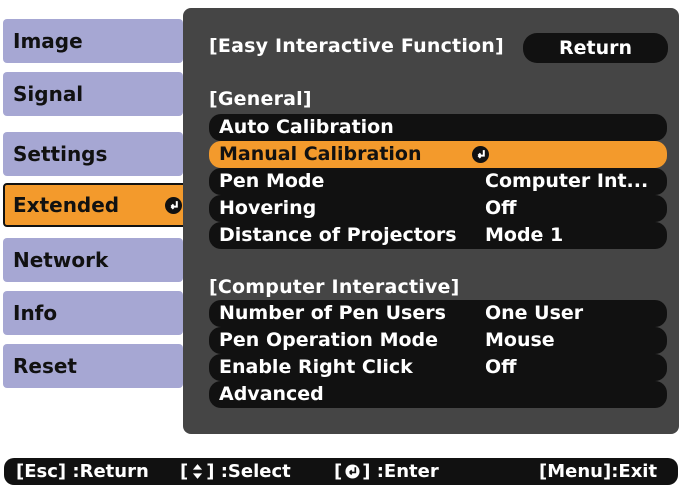 The image size is (680, 488). I want to click on menu-row-distance-of-projectors: Distance of Projectors Mode 1, so click(438, 235).